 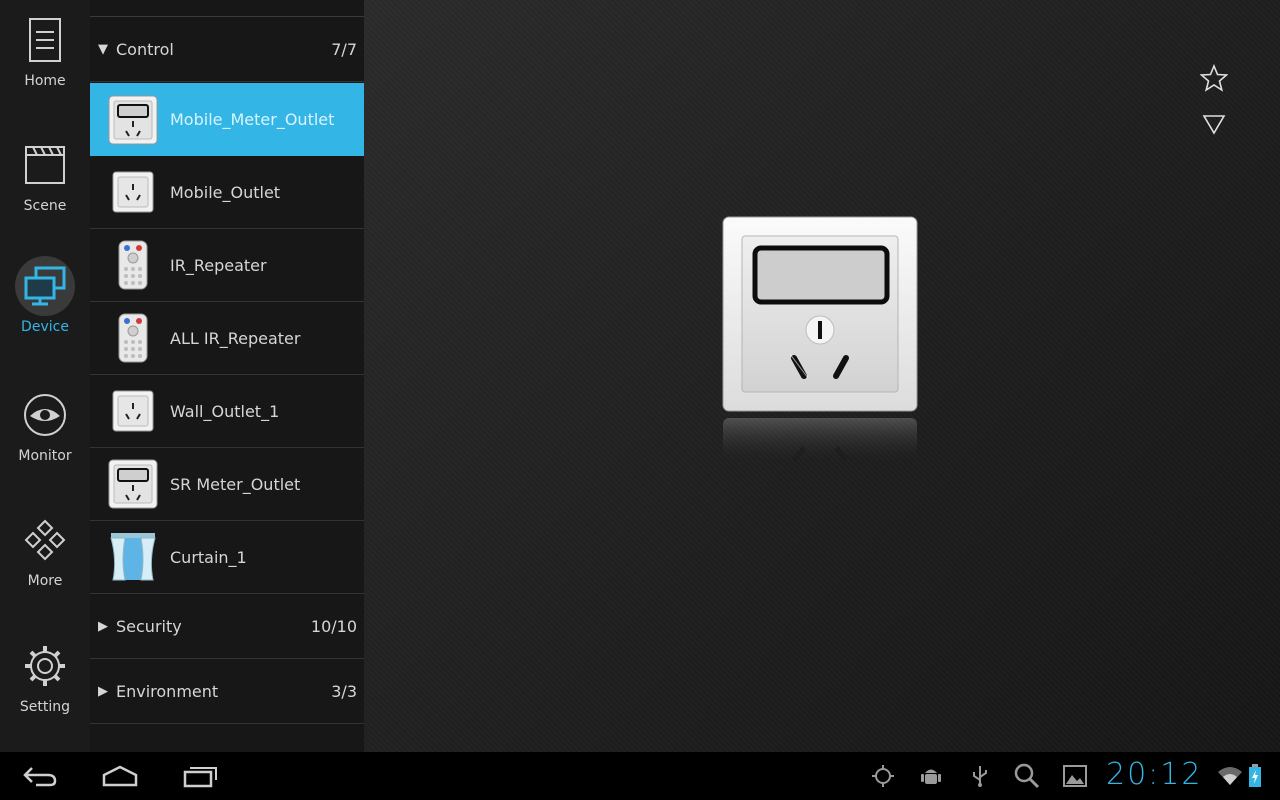 I want to click on home-house-icon, so click(x=120, y=776).